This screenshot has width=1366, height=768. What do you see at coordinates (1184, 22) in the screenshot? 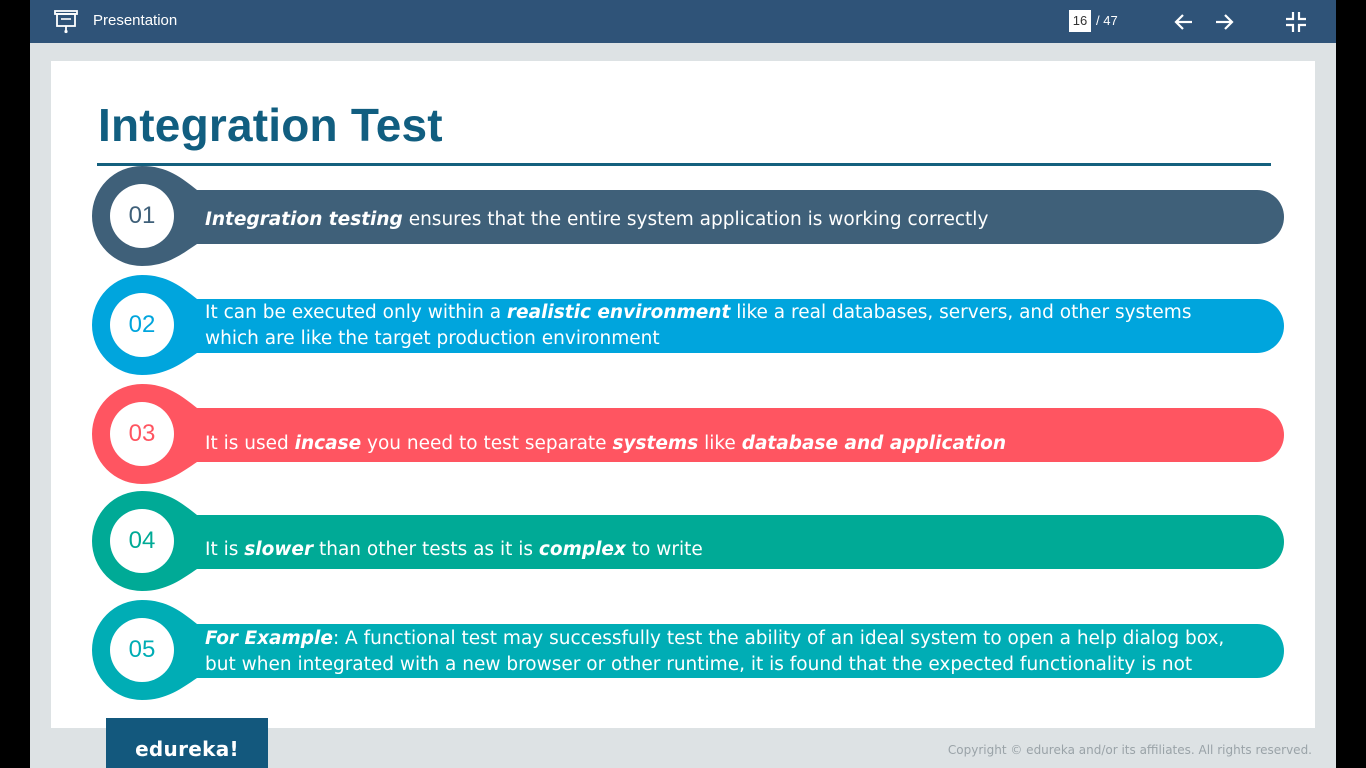
I see `arrow-left-icon` at bounding box center [1184, 22].